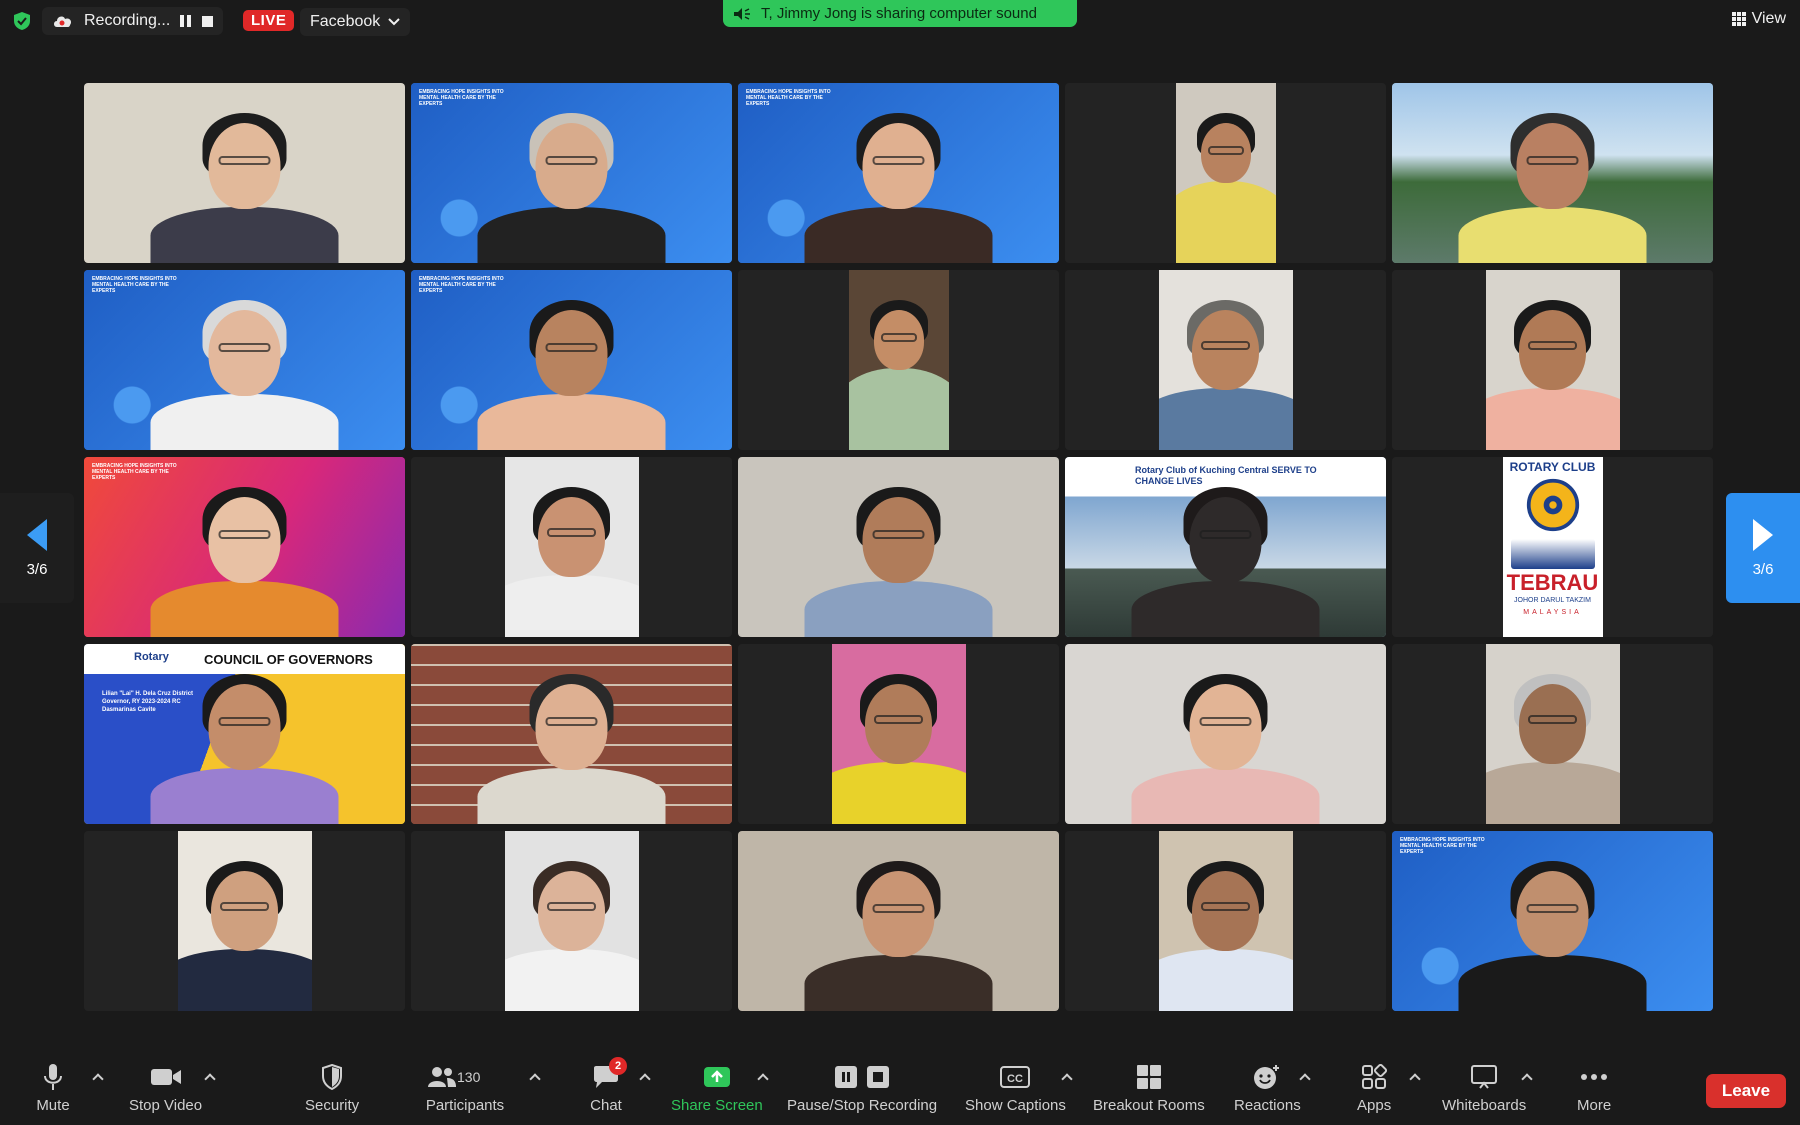  Describe the element at coordinates (862, 1105) in the screenshot. I see `pause-stop-recording-label: Pause/Stop Recording` at that location.